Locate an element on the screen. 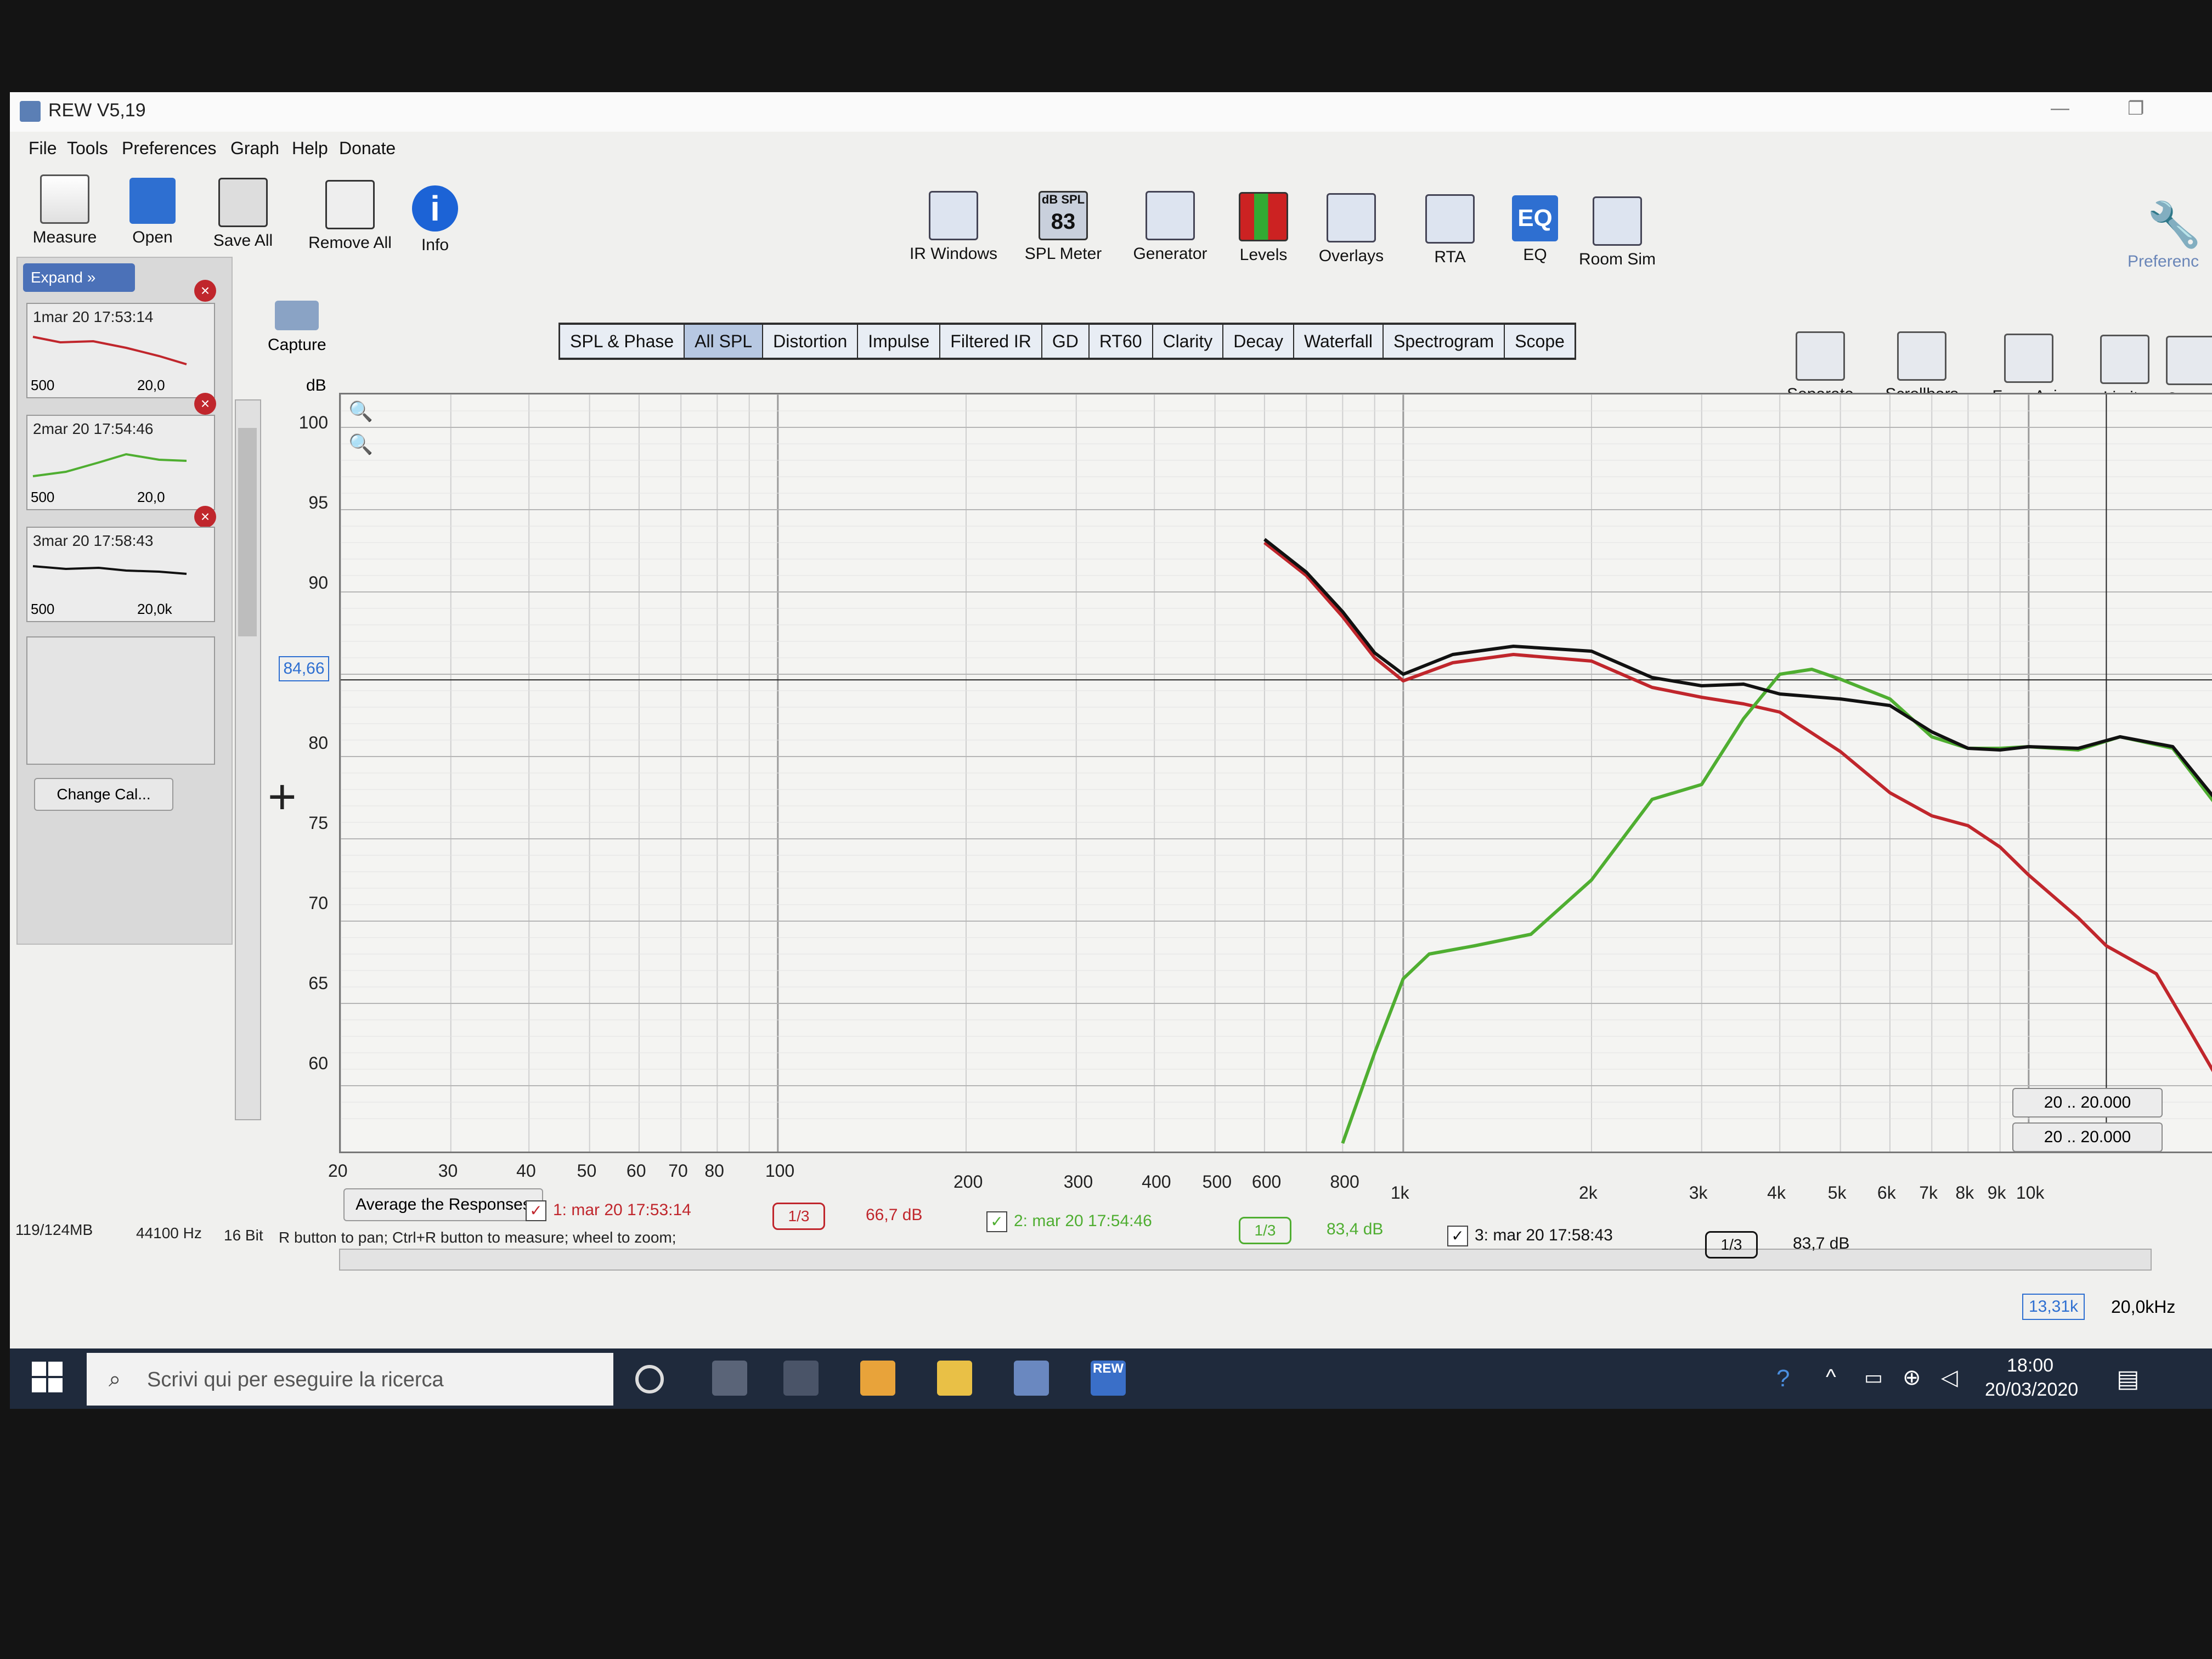 This screenshot has height=1659, width=2212. globe-icon: ⊕ is located at coordinates (1912, 1377).